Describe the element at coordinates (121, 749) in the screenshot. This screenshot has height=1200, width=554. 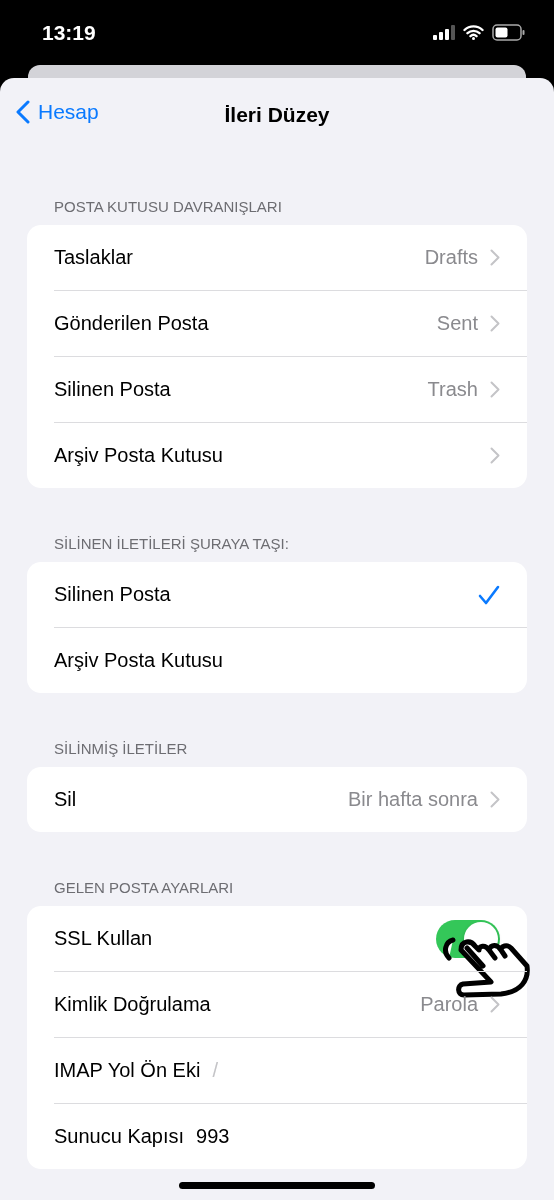
I see `section-header: SİLİNMİŞ İLETİLER` at that location.